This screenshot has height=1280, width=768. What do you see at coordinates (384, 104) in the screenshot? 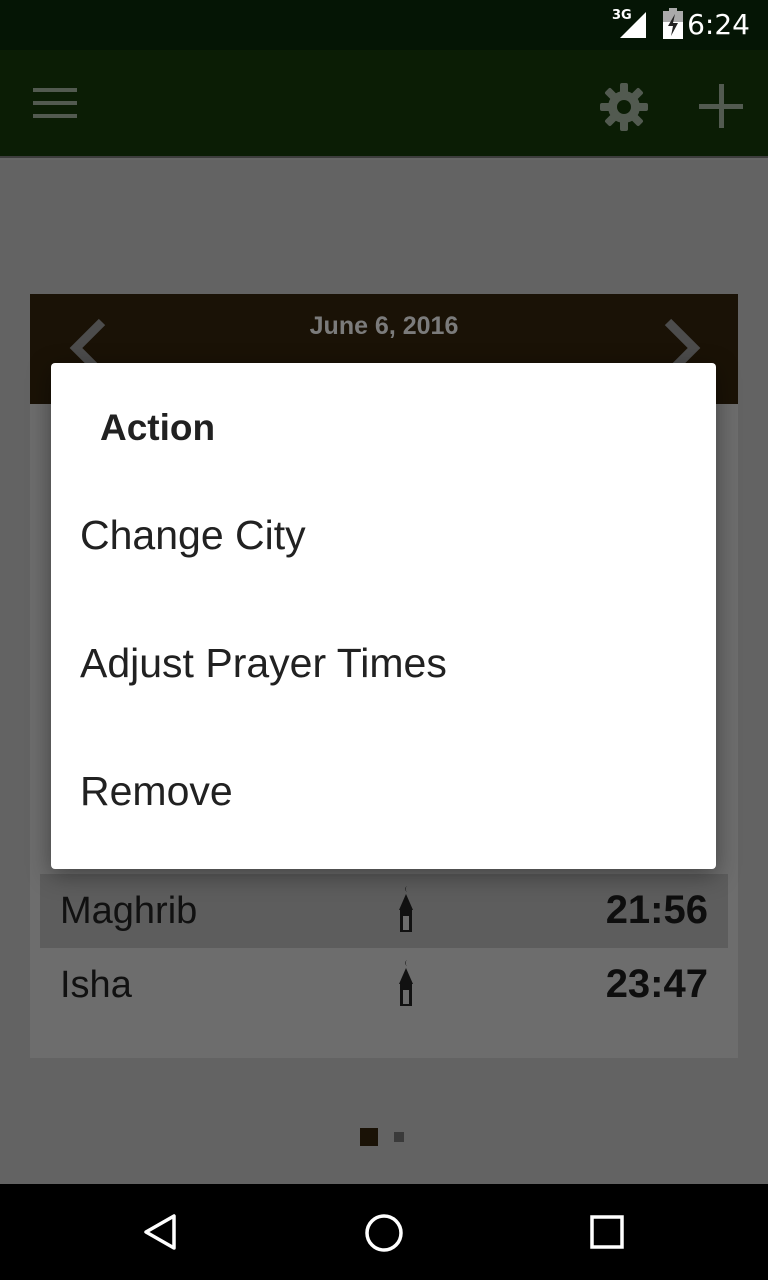
I see `app-bar` at bounding box center [384, 104].